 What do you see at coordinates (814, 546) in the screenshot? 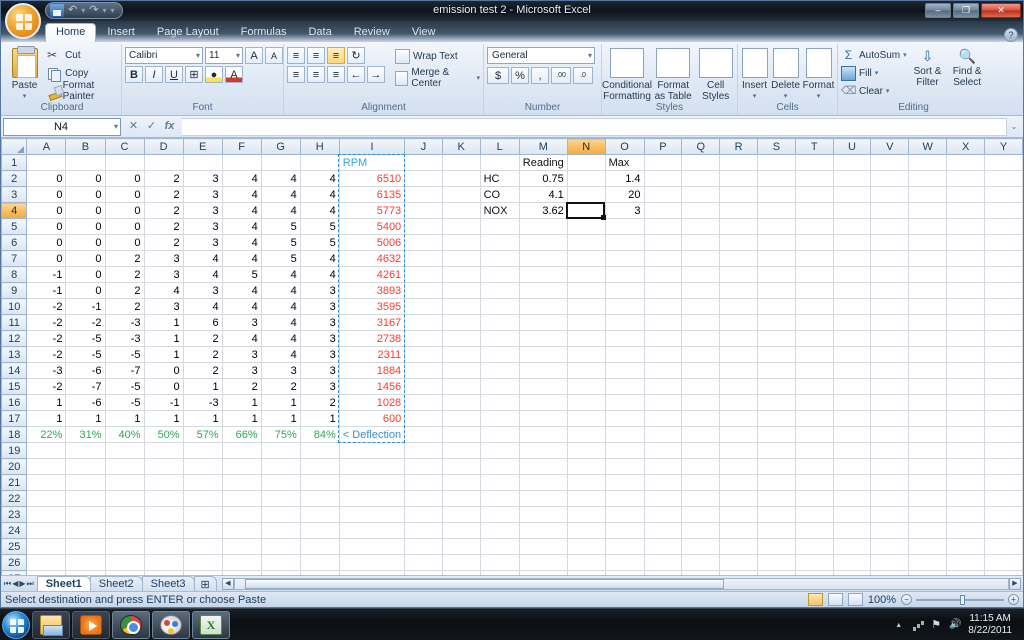
I see `cell-T25` at bounding box center [814, 546].